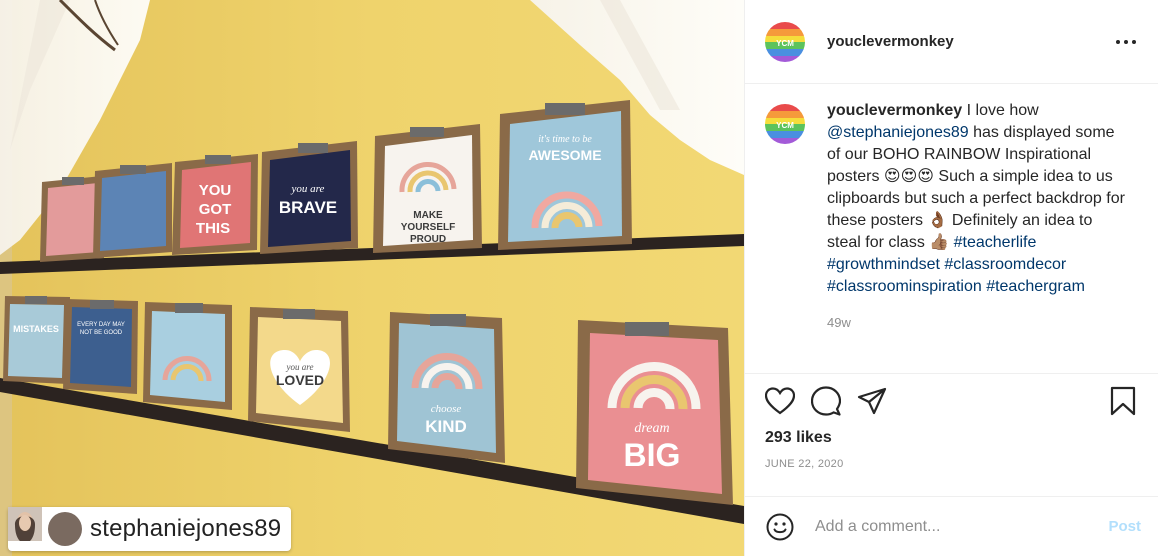 This screenshot has width=1158, height=556. I want to click on hashtag-growthmindset: #growthmindset, so click(883, 264).